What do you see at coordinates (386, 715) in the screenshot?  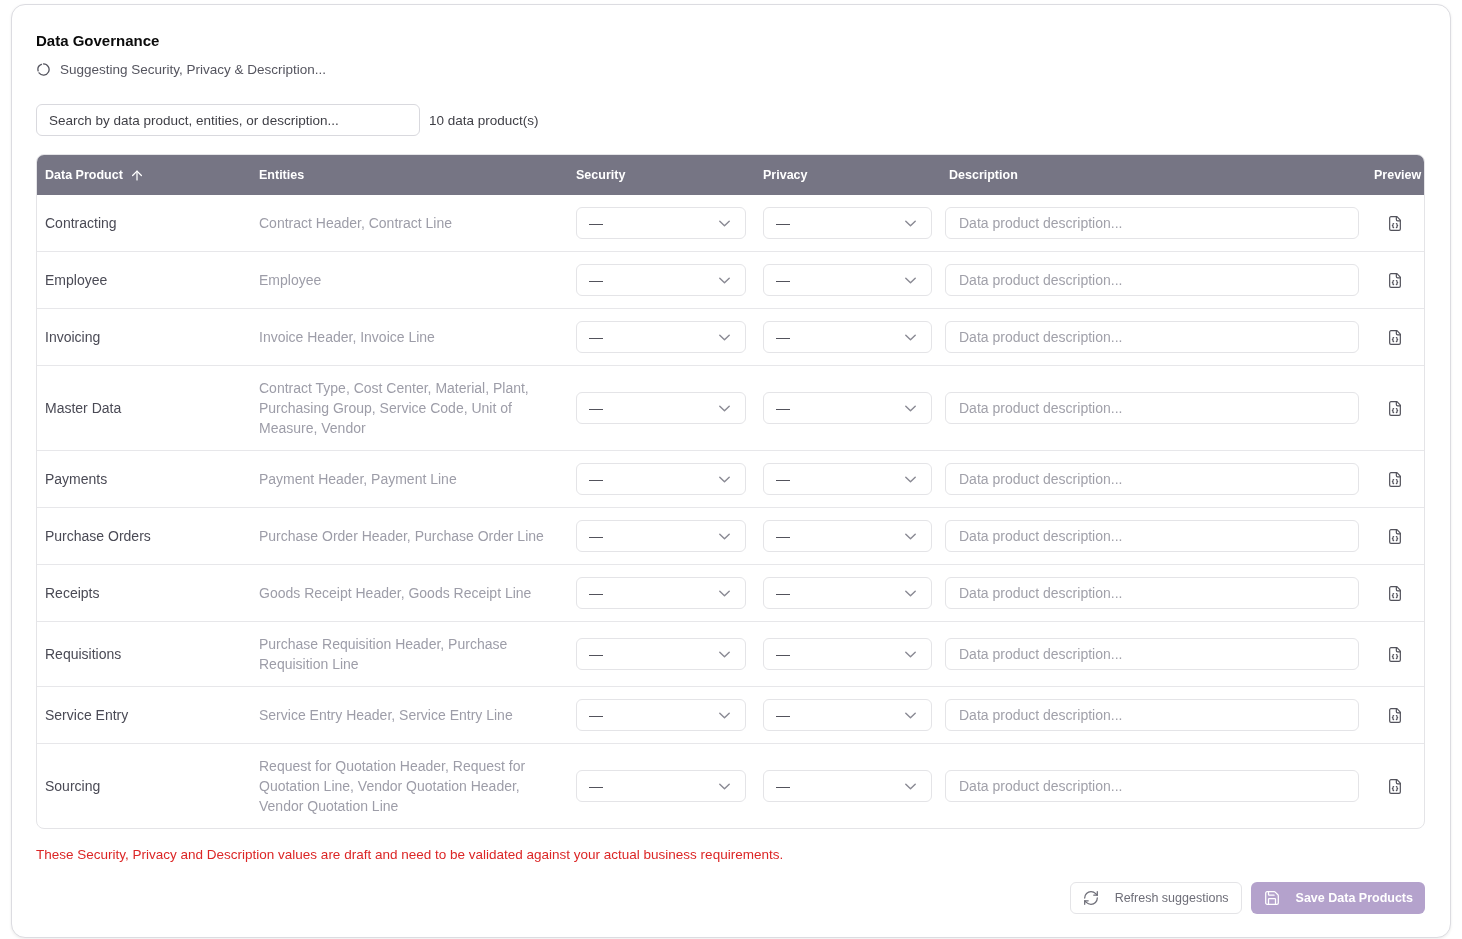 I see `entities-text: Service Entry Header, Service Entry Line` at bounding box center [386, 715].